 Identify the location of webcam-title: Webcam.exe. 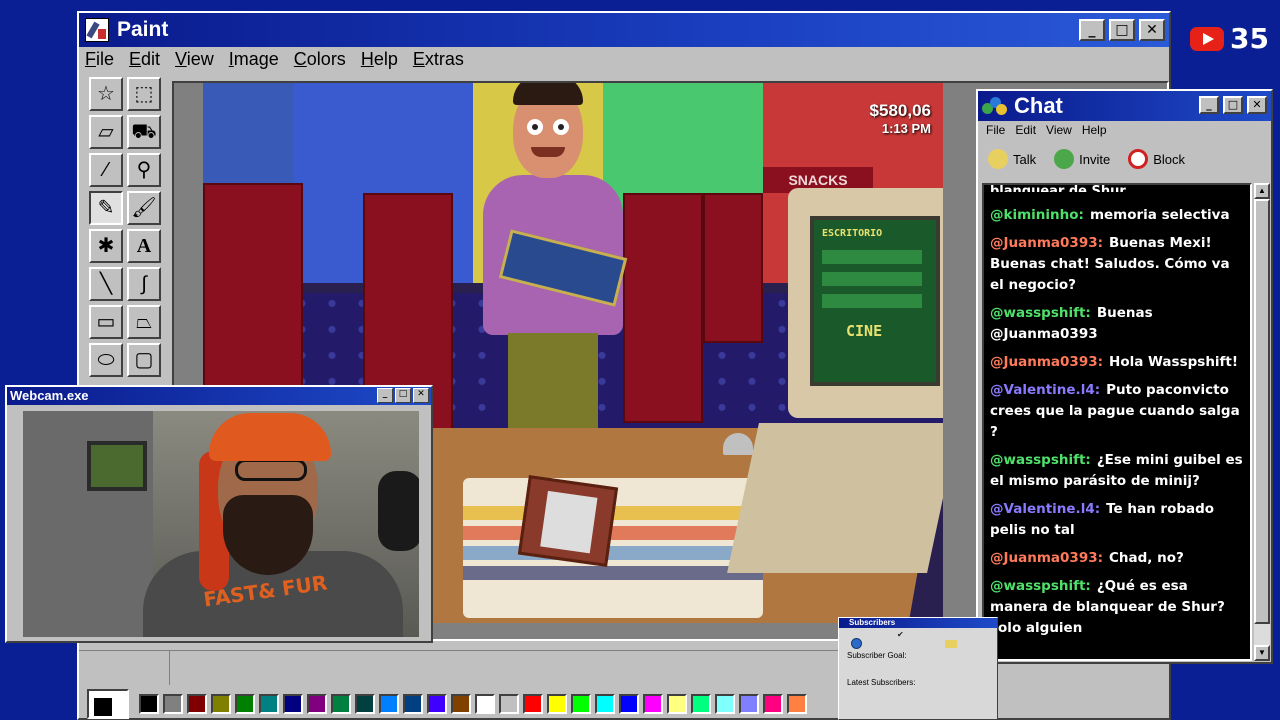
(49, 395).